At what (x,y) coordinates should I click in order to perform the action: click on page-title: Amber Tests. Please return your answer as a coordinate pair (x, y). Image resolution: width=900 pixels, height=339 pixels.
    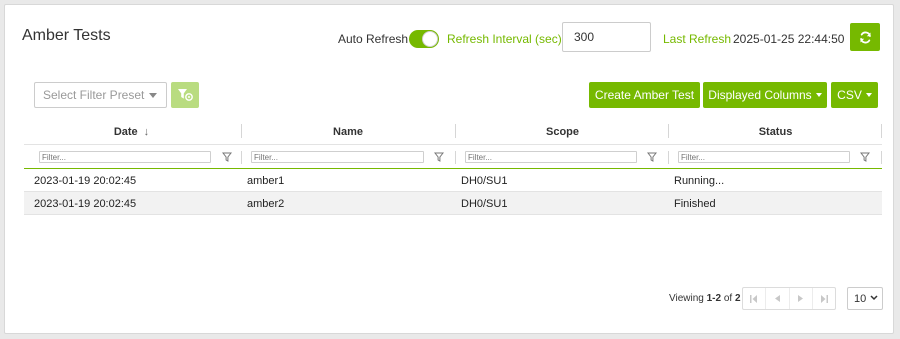
    Looking at the image, I should click on (66, 35).